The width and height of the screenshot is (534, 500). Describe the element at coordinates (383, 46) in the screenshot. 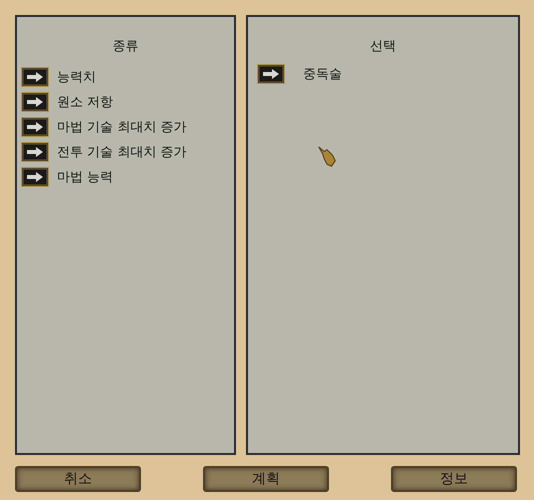

I see `panel-heading: 선택` at that location.